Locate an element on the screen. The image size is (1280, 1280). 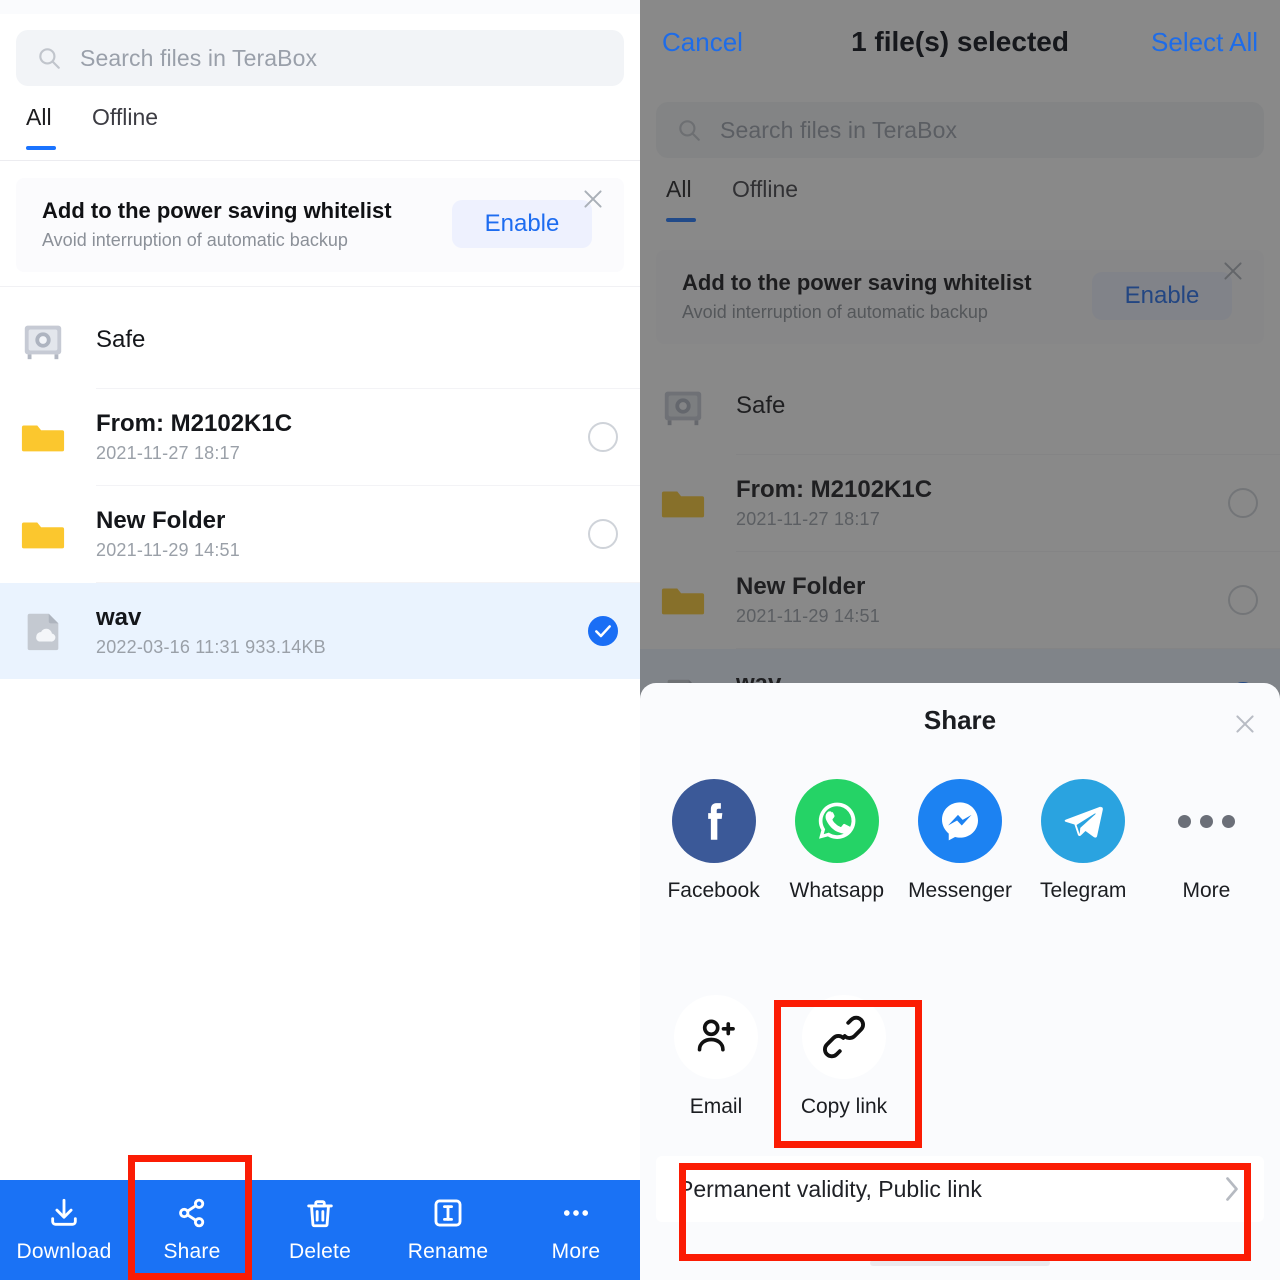
share-target-telegram: Telegram is located at coordinates (1083, 841).